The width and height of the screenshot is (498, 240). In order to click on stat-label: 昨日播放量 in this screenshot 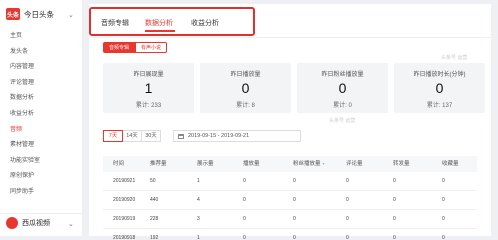, I will do `click(245, 75)`.